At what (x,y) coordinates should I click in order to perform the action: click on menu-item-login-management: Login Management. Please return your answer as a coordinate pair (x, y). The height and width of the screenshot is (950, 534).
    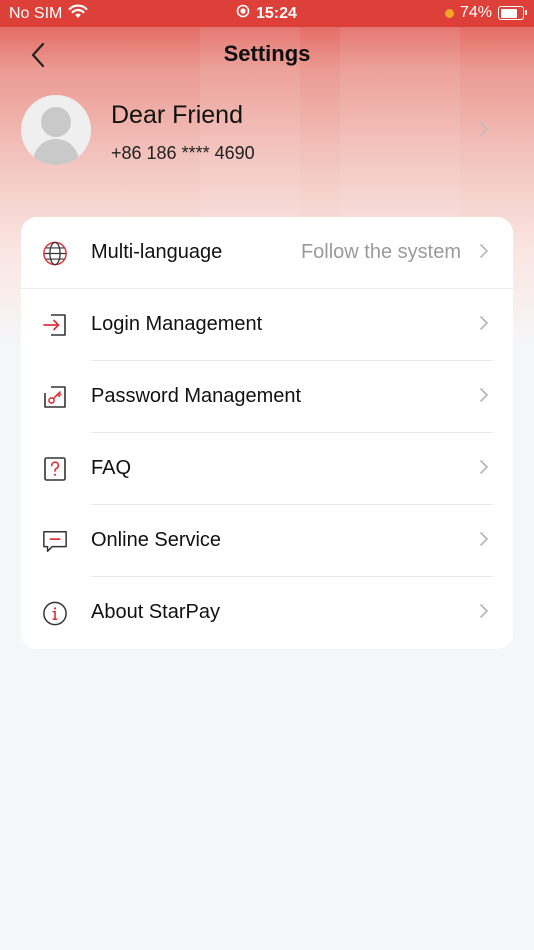
    Looking at the image, I should click on (267, 325).